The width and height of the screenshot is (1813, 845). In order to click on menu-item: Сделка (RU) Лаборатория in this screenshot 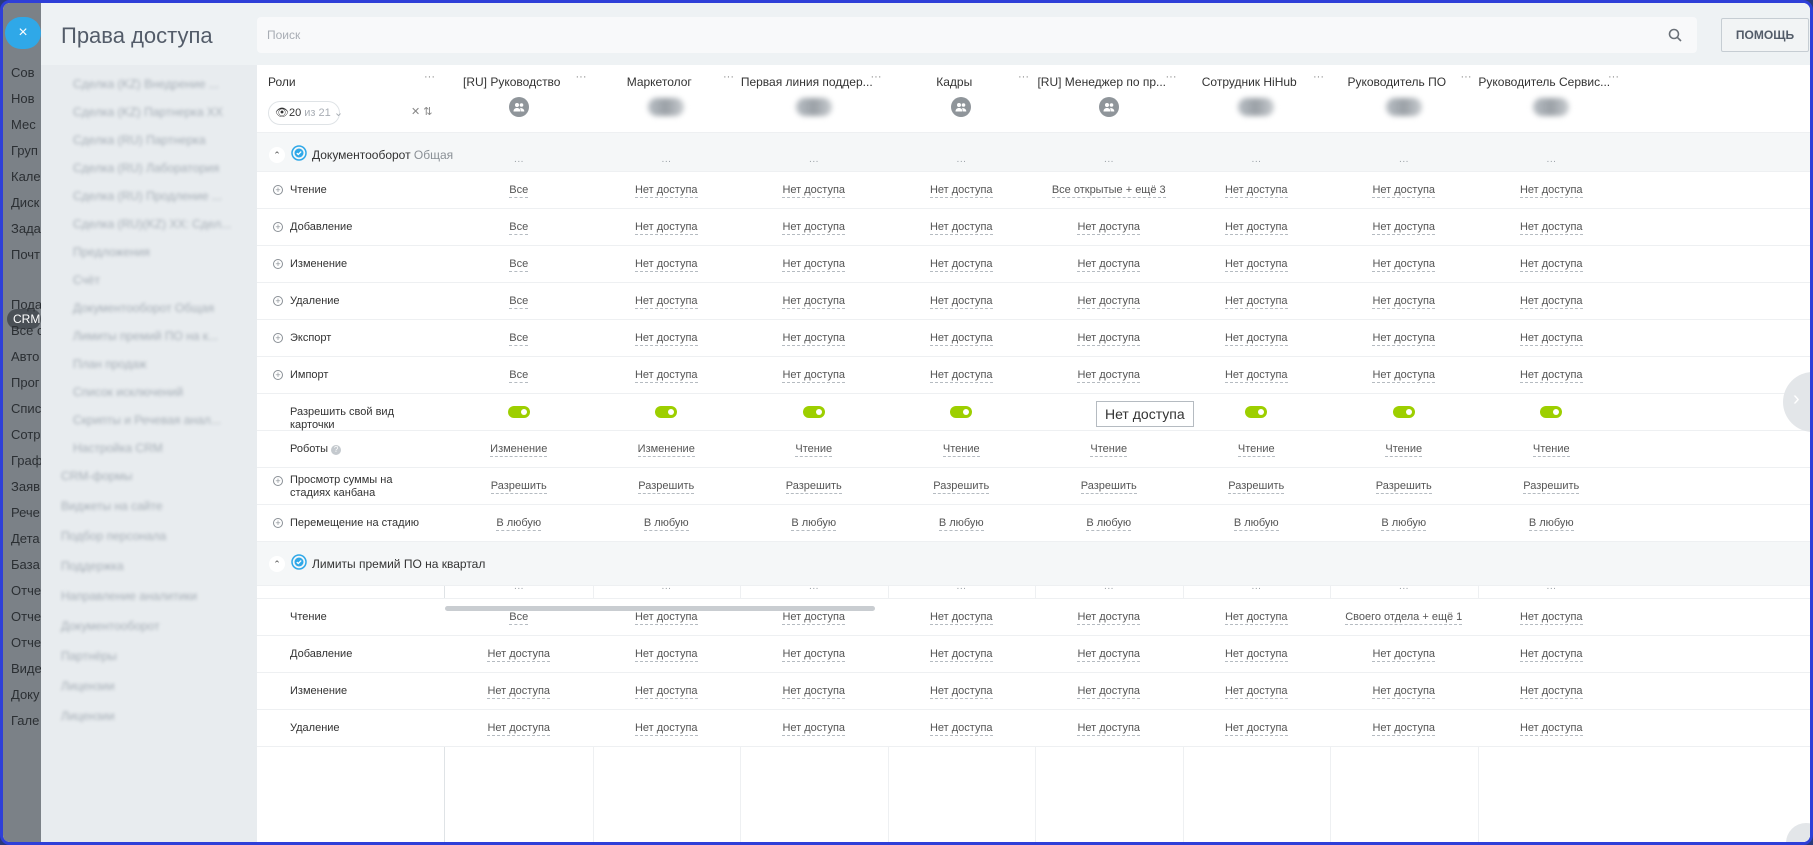, I will do `click(146, 168)`.